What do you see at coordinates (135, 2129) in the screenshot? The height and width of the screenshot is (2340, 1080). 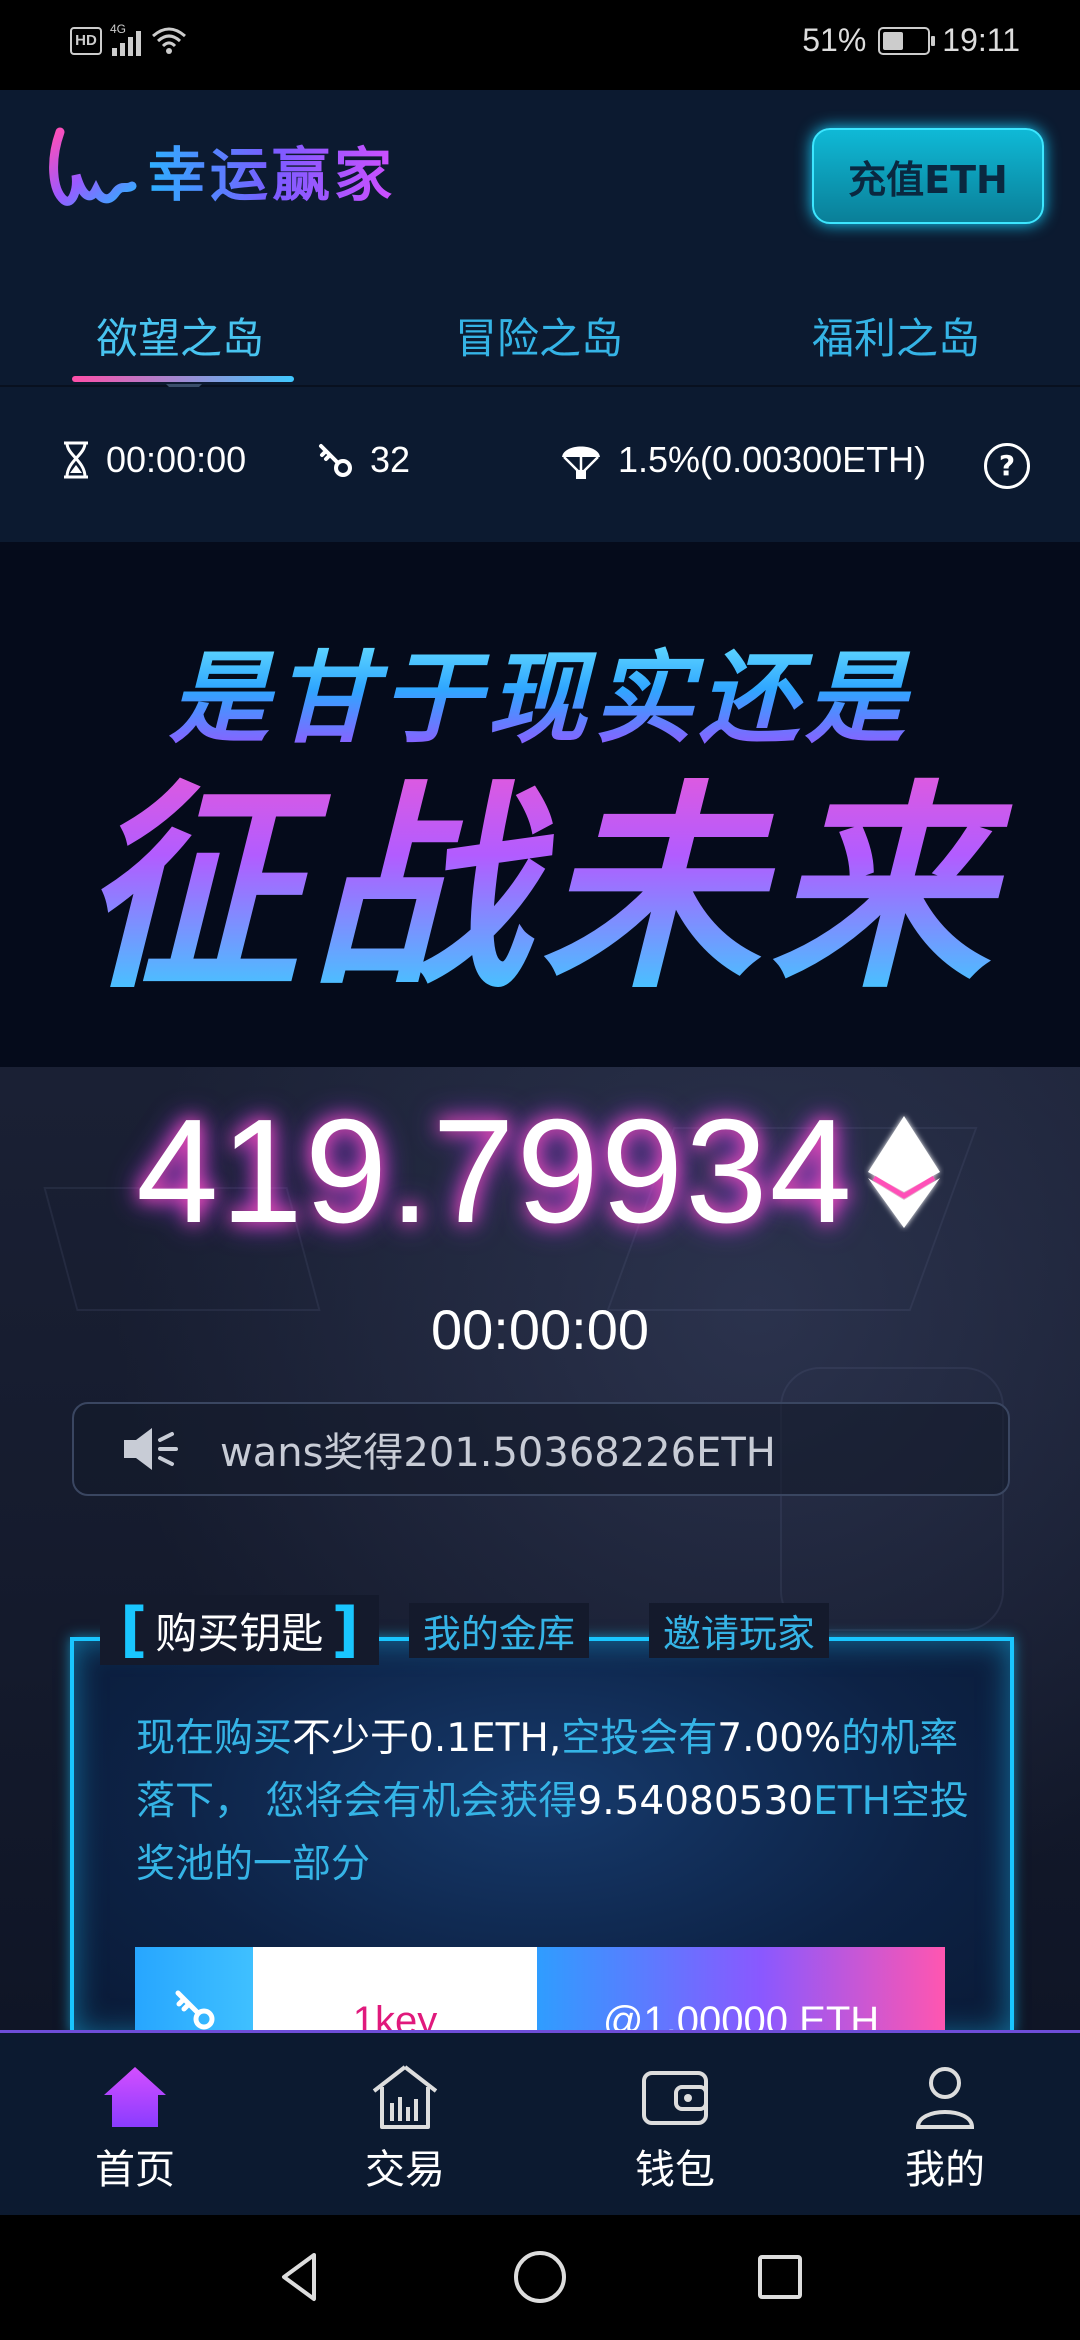 I see `nav-home: 首页` at bounding box center [135, 2129].